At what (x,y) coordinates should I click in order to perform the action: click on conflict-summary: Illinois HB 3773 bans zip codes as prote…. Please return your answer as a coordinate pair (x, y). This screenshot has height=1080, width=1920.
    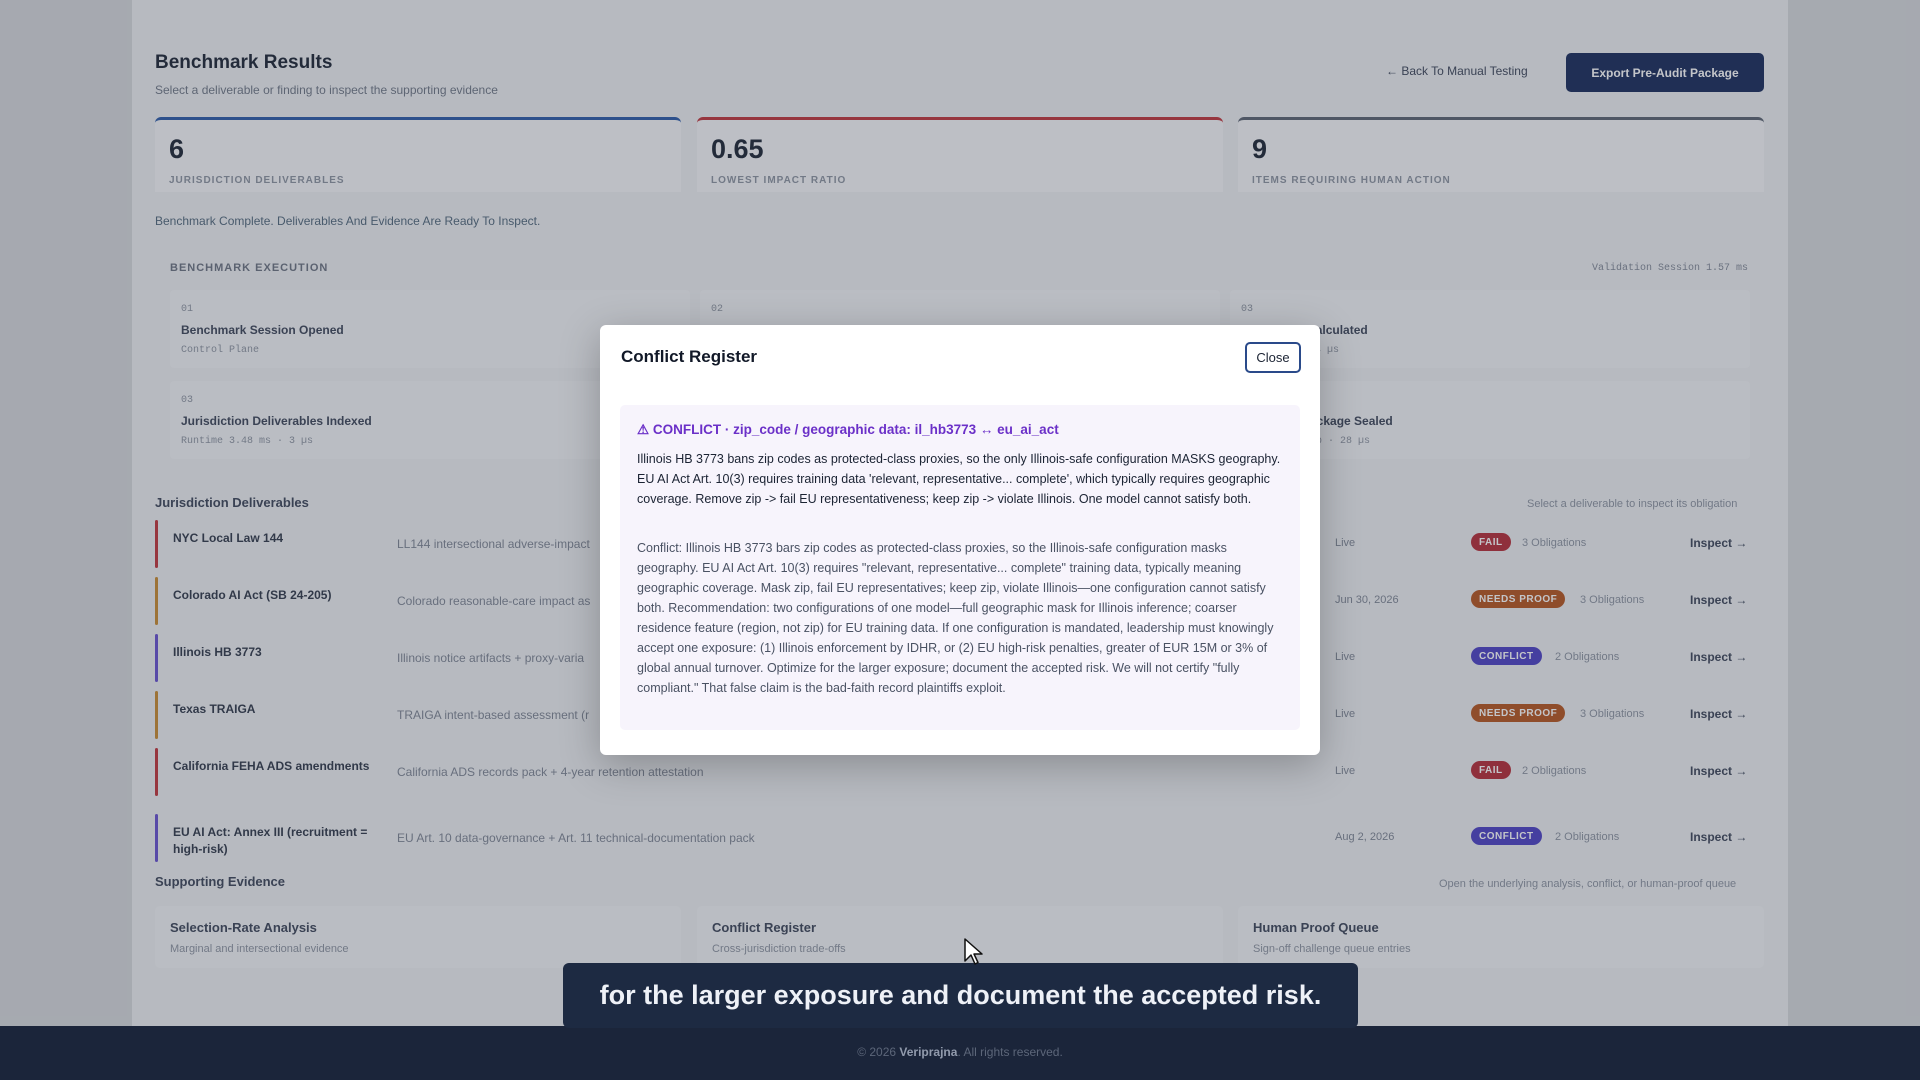
    Looking at the image, I should click on (959, 479).